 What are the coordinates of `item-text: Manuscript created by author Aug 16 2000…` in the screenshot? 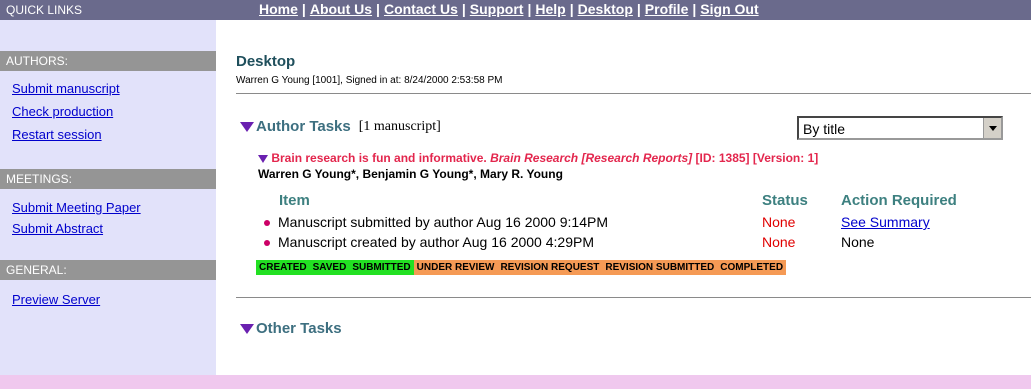 It's located at (436, 242).